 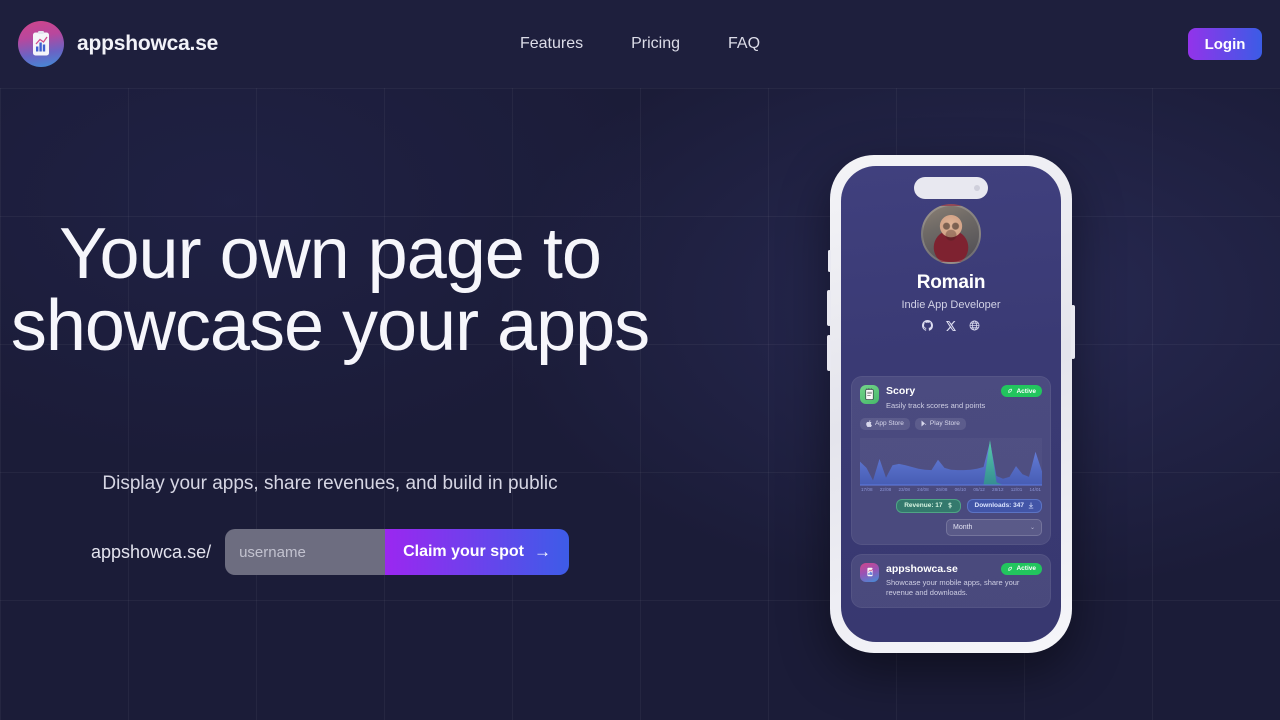 I want to click on chart-x-tick: 24/08, so click(x=923, y=489).